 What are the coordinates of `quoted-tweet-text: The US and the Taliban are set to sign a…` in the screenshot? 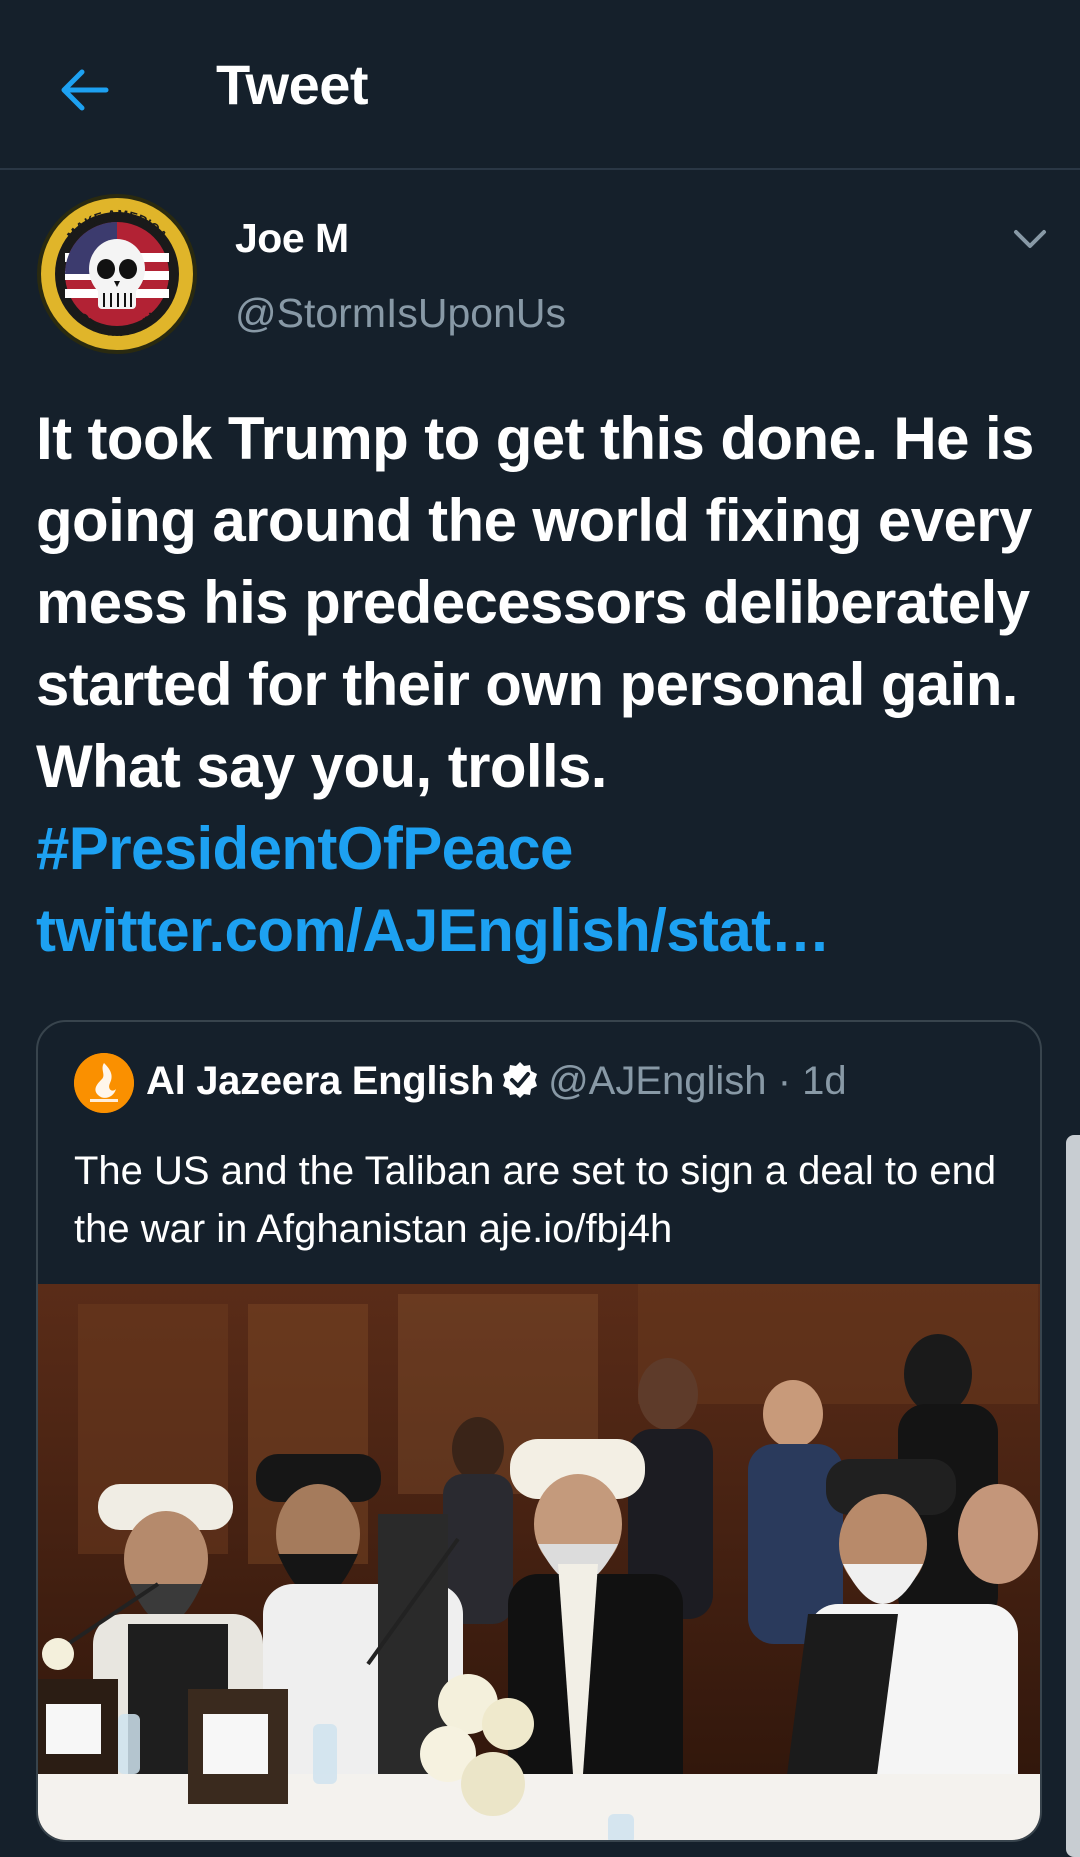 It's located at (535, 1200).